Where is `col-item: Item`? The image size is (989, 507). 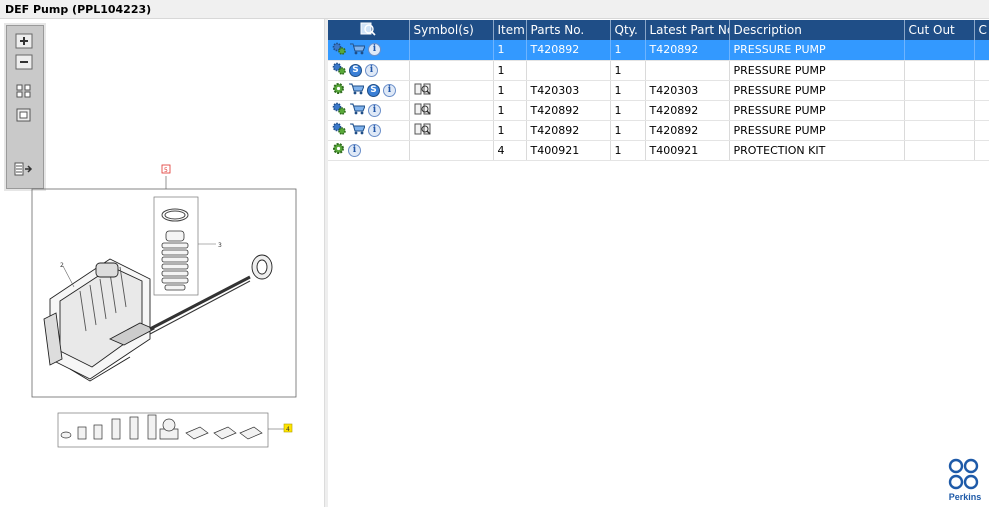
col-item: Item is located at coordinates (510, 30).